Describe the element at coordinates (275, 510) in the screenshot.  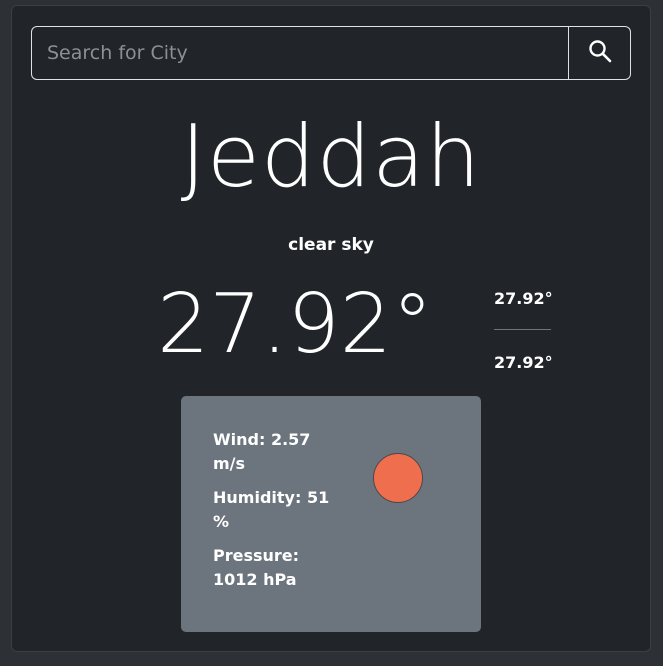
I see `humidity-info: Humidity: 51 %` at that location.